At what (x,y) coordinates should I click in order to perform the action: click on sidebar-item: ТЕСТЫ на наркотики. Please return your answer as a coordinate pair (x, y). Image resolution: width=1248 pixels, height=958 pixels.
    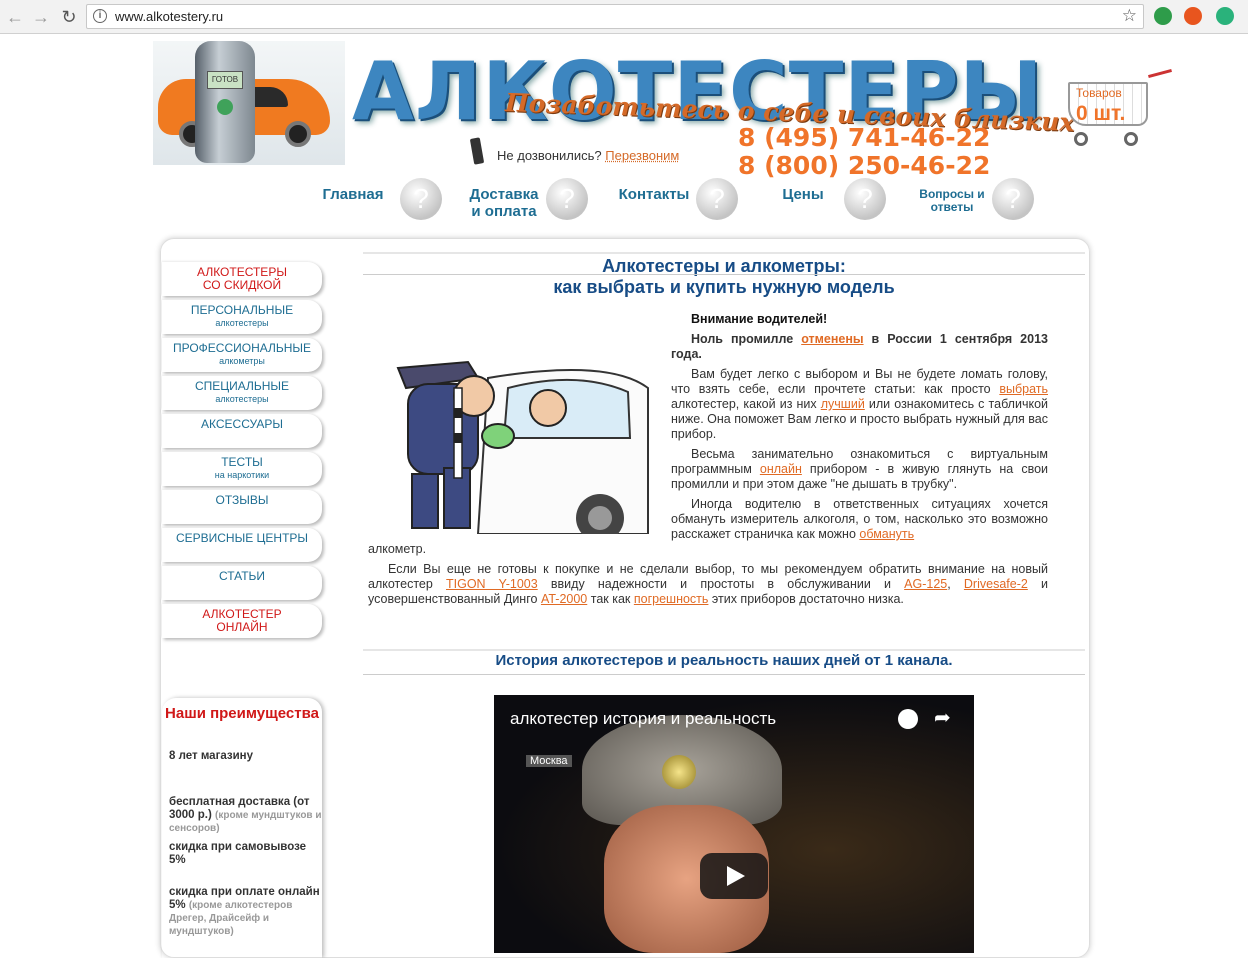
    Looking at the image, I should click on (242, 469).